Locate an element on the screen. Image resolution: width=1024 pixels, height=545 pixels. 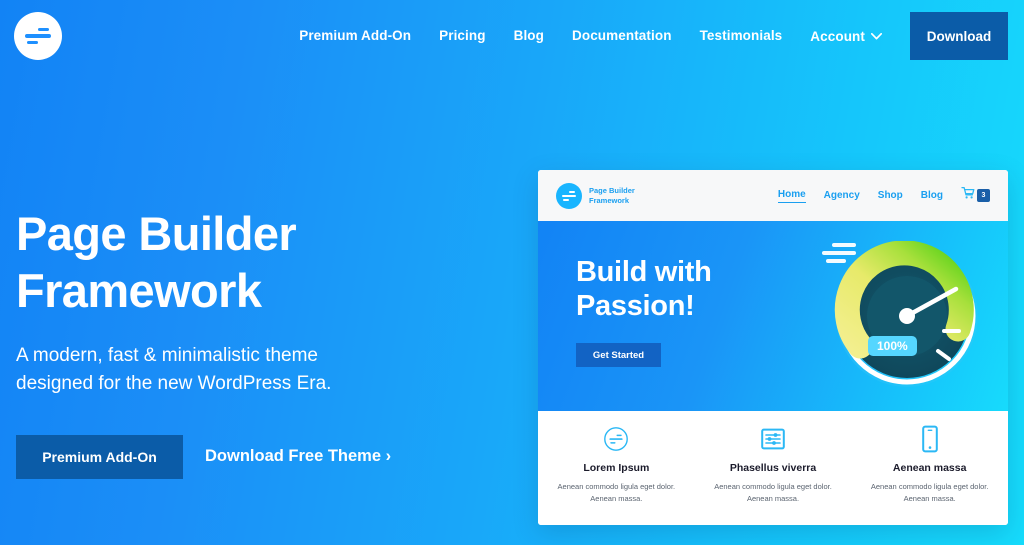
feature-title: Lorem Ipsum is located at coordinates (616, 468).